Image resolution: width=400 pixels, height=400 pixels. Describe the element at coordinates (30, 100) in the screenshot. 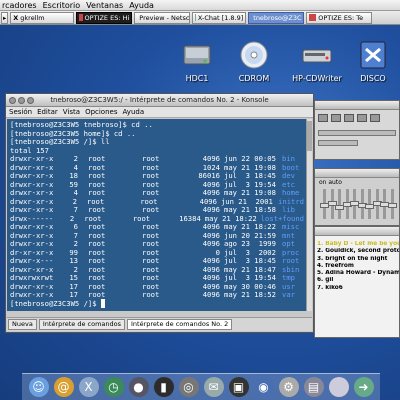

I see `maximize-icon` at that location.